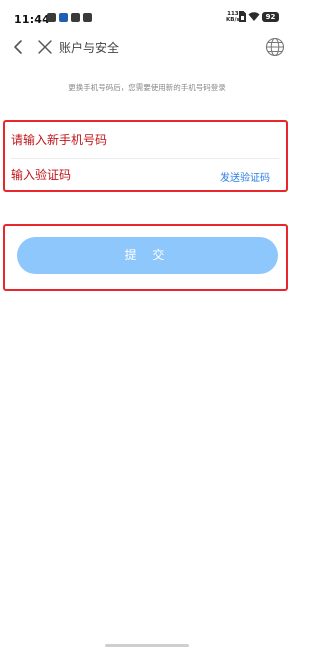 This screenshot has width=320, height=656. What do you see at coordinates (245, 176) in the screenshot?
I see `send-code-button: 发送验证码` at bounding box center [245, 176].